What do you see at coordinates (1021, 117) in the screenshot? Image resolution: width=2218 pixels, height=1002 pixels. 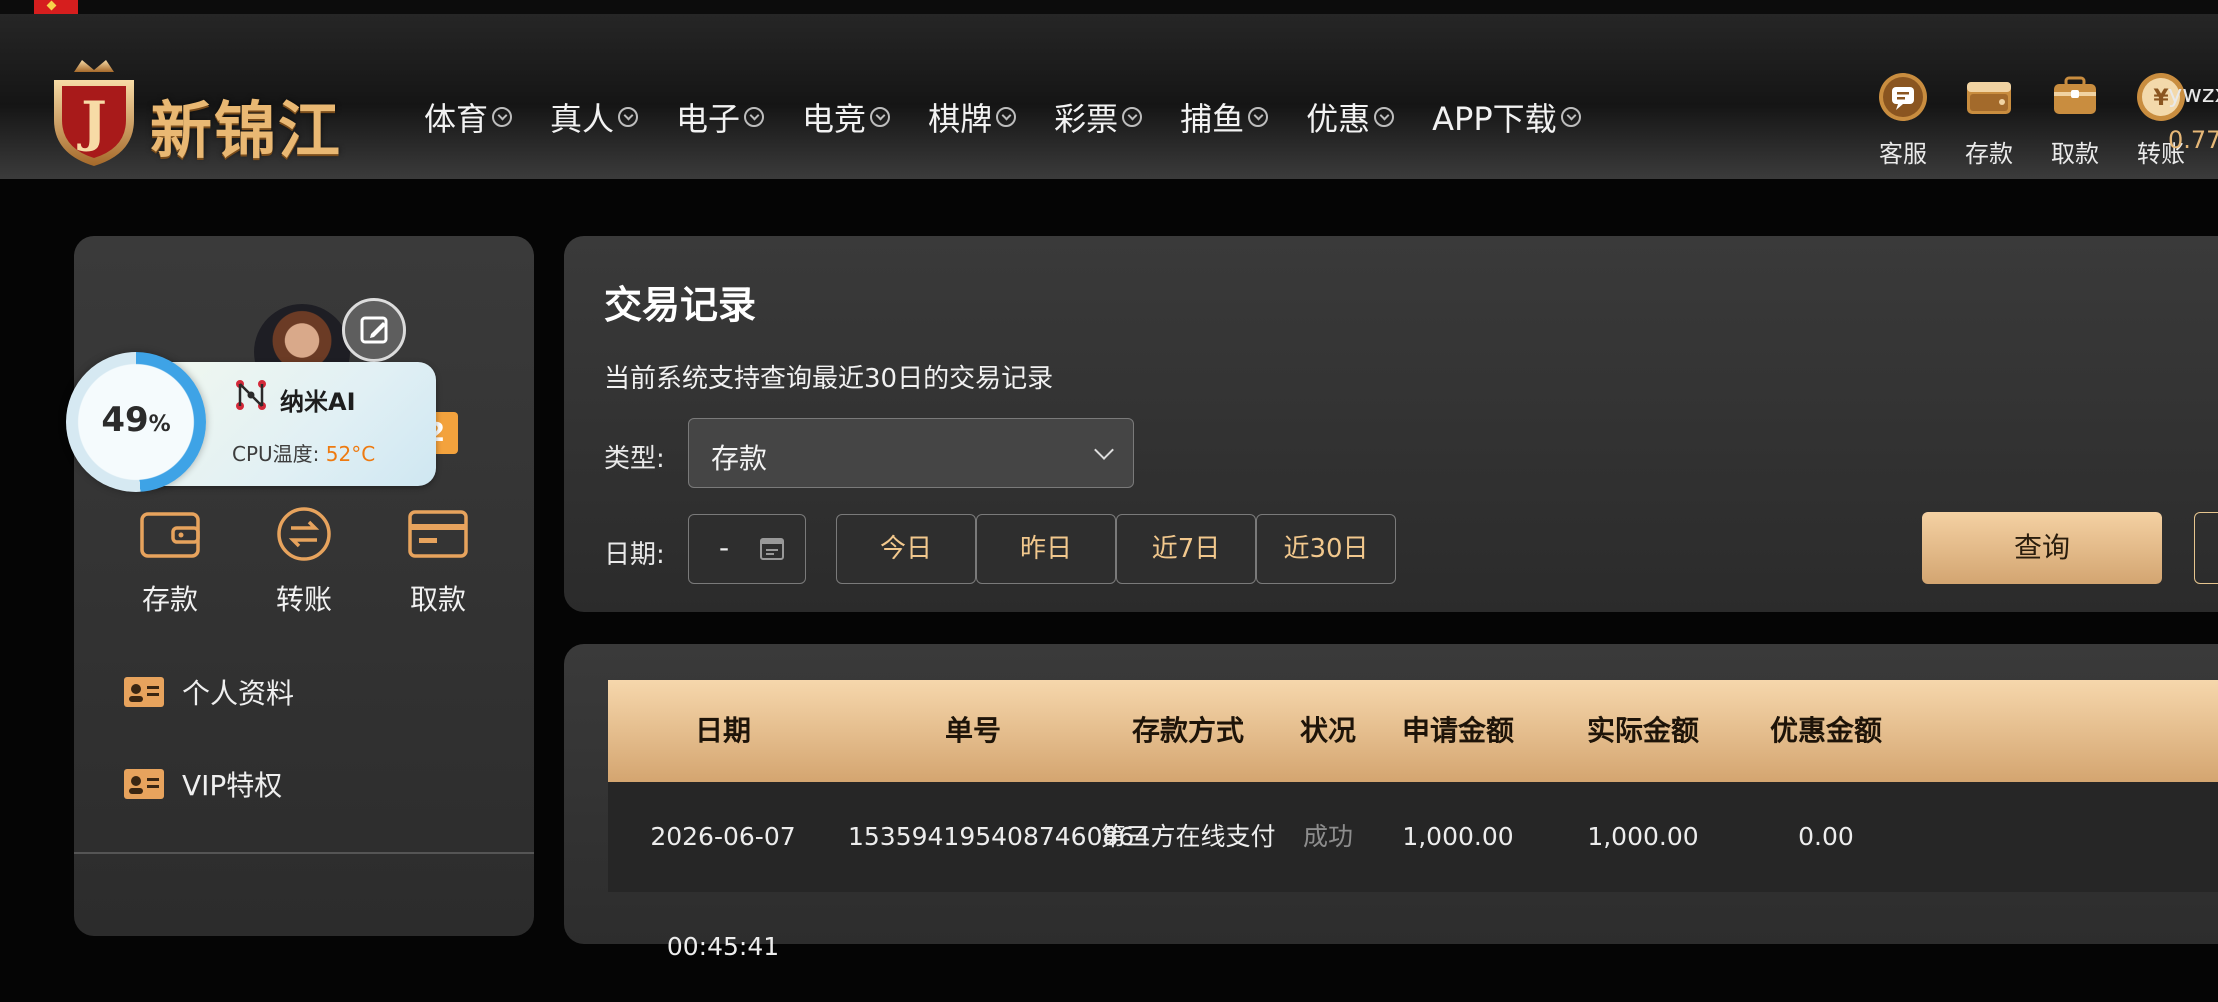 I see `main-nav: 体育 真人 电子 电竞 棋牌 彩票 捕鱼 优惠 APP下载` at bounding box center [1021, 117].